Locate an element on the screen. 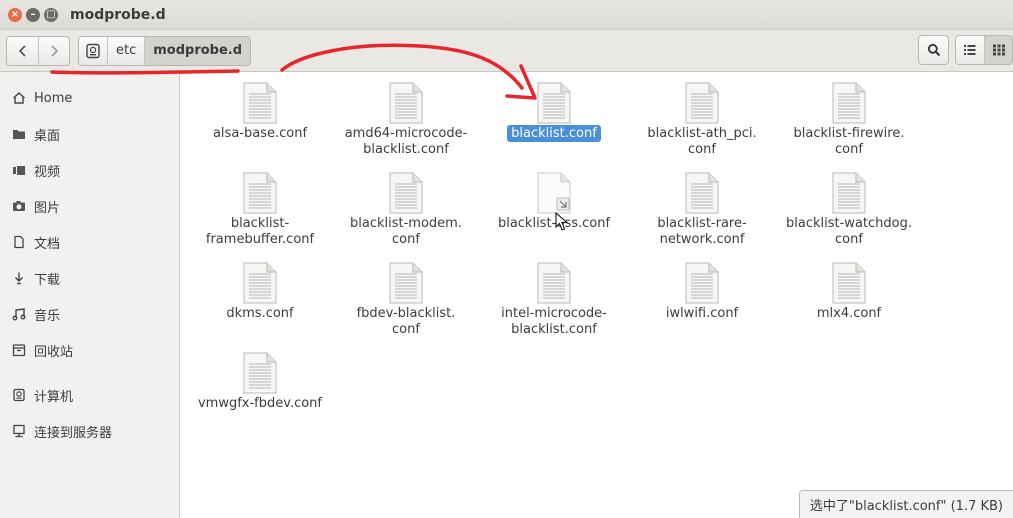 The height and width of the screenshot is (518, 1013). file-item: blacklist-watchdog. conf is located at coordinates (849, 210).